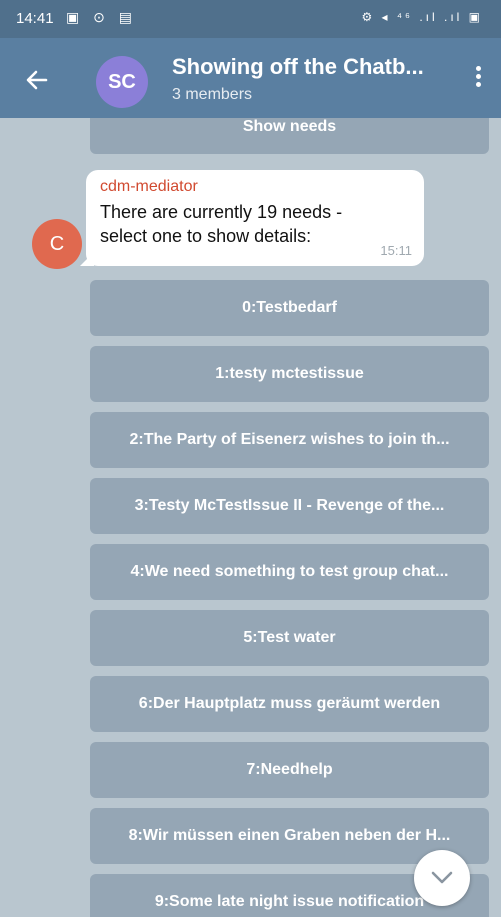 This screenshot has width=501, height=917. I want to click on chevron-down-icon, so click(442, 877).